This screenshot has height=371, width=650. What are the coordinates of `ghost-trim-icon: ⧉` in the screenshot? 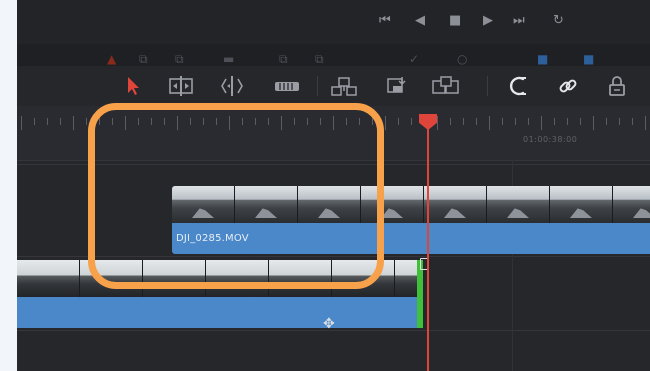 It's located at (143, 59).